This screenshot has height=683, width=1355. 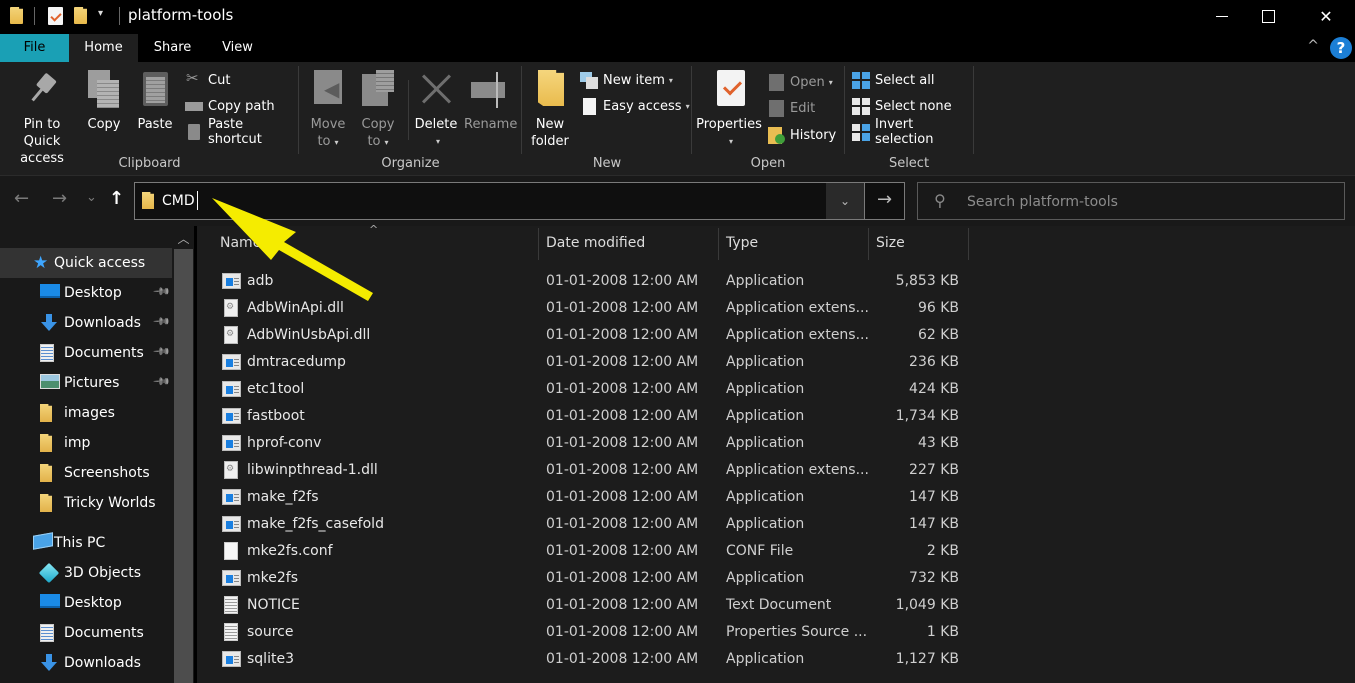 What do you see at coordinates (34, 48) in the screenshot?
I see `tab-file: File` at bounding box center [34, 48].